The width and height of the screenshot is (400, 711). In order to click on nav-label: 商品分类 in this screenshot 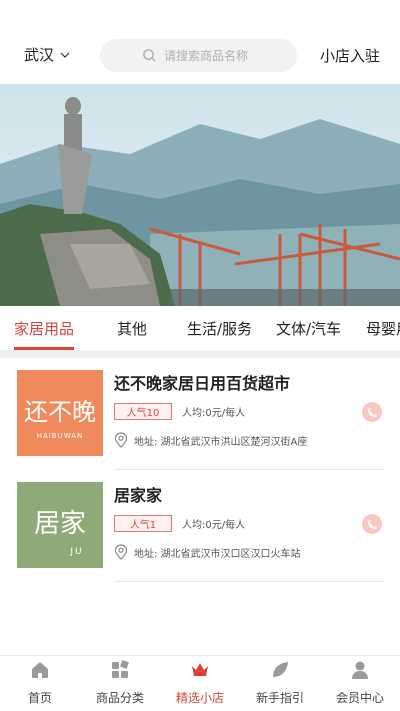, I will do `click(119, 698)`.